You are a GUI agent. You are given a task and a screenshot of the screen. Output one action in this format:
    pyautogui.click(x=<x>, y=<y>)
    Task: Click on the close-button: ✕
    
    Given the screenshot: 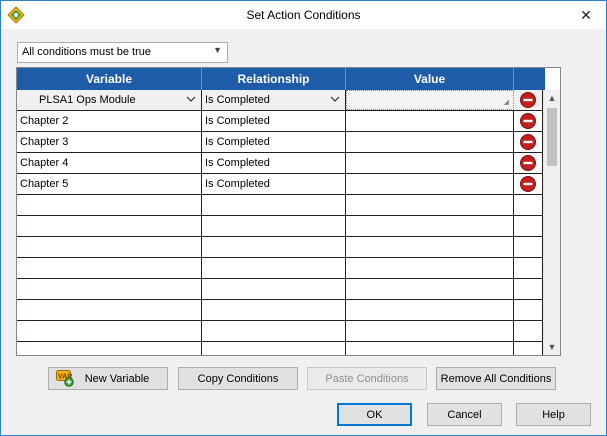 What is the action you would take?
    pyautogui.click(x=586, y=15)
    